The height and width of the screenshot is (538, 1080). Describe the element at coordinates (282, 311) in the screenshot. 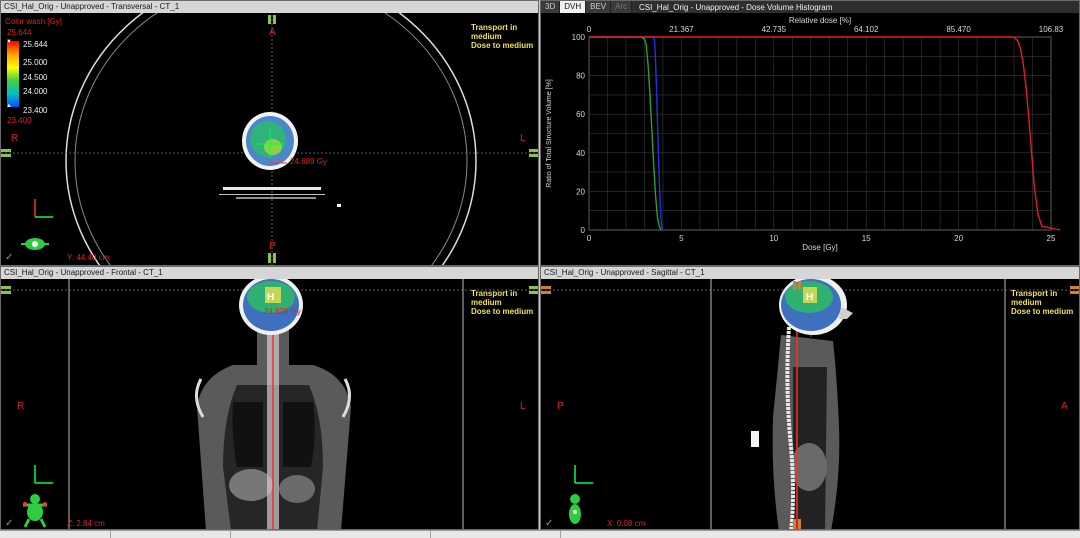

I see `point-dose-label: 24.828 Gy` at that location.